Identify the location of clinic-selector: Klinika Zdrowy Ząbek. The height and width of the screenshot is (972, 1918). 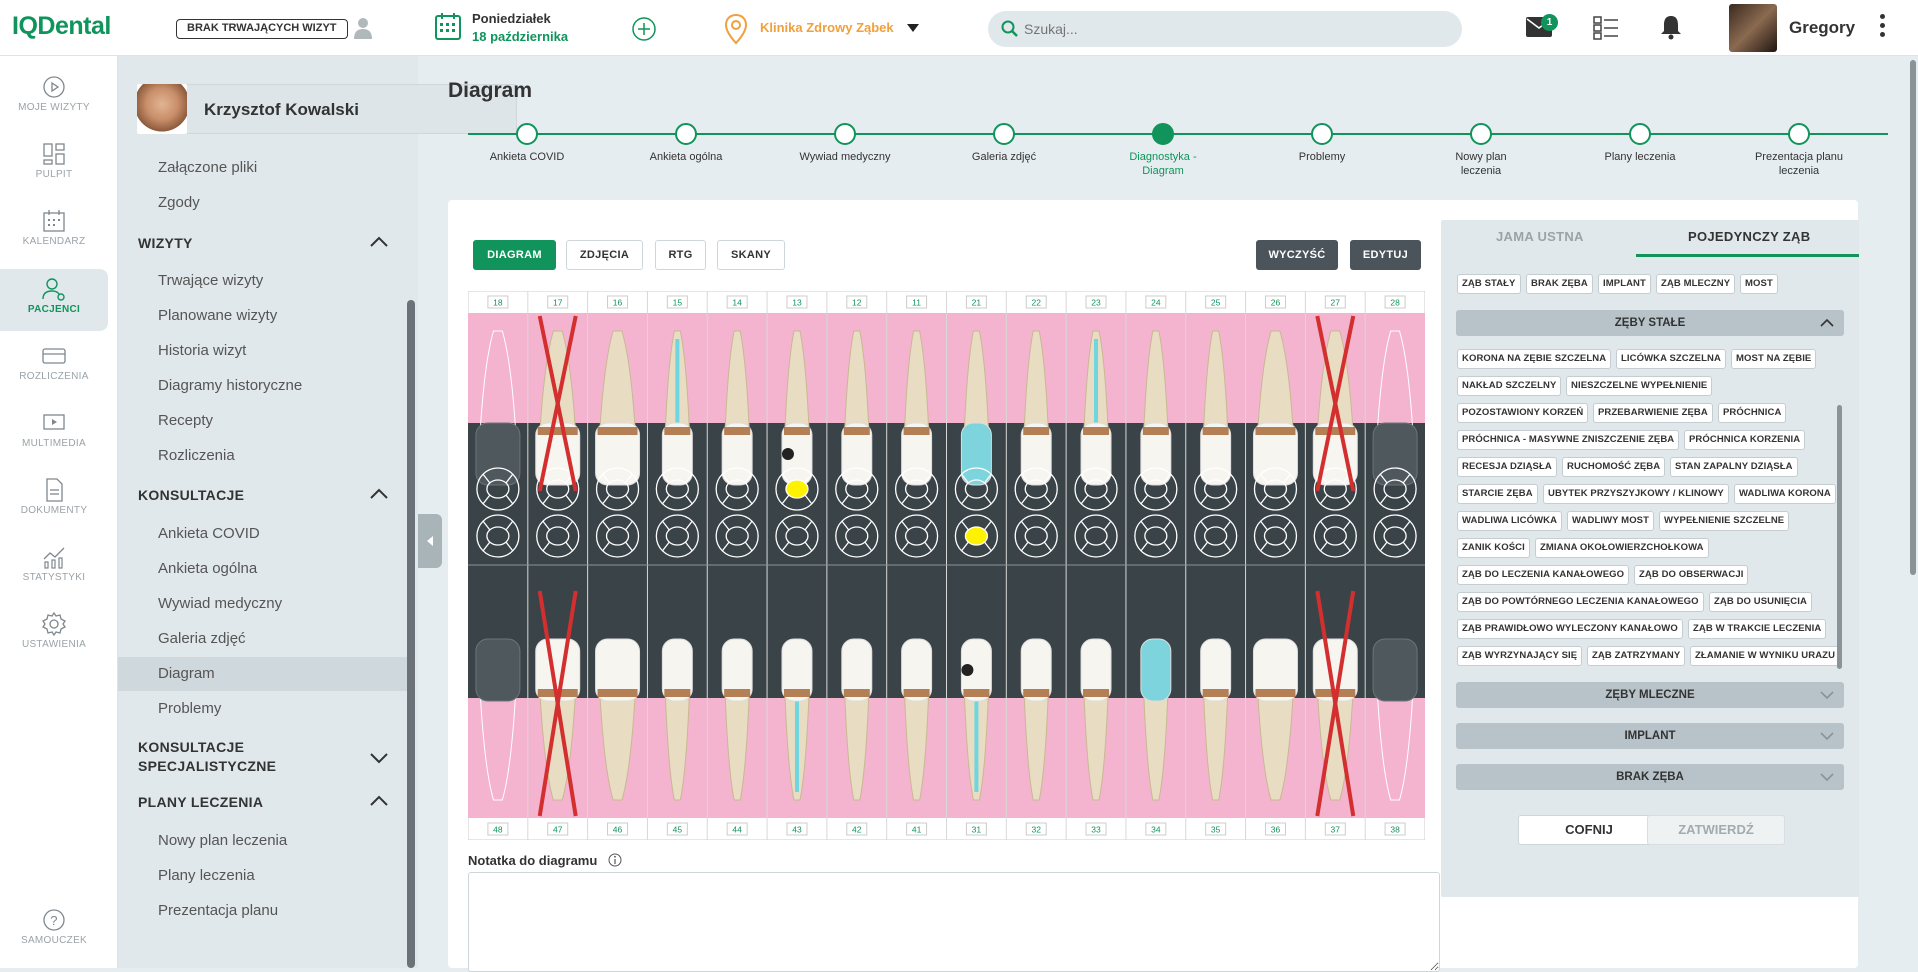
(827, 27).